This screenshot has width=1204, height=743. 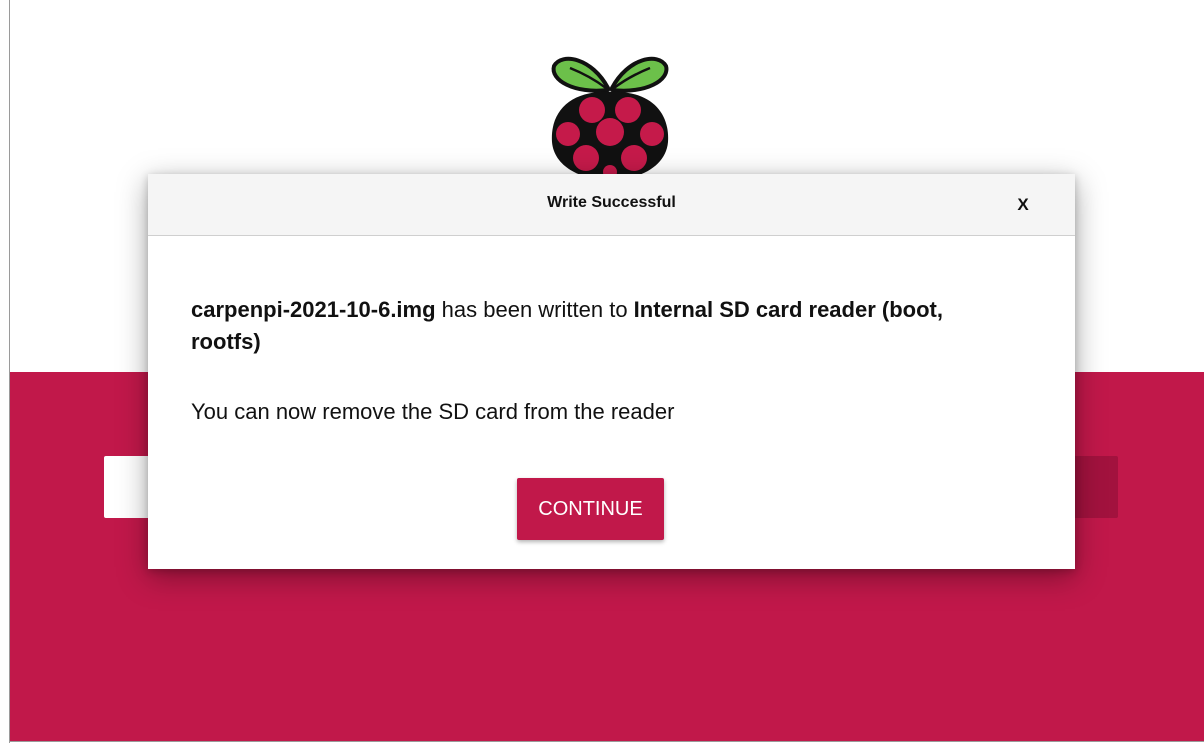 What do you see at coordinates (590, 509) in the screenshot?
I see `continue-button: CONTINUE` at bounding box center [590, 509].